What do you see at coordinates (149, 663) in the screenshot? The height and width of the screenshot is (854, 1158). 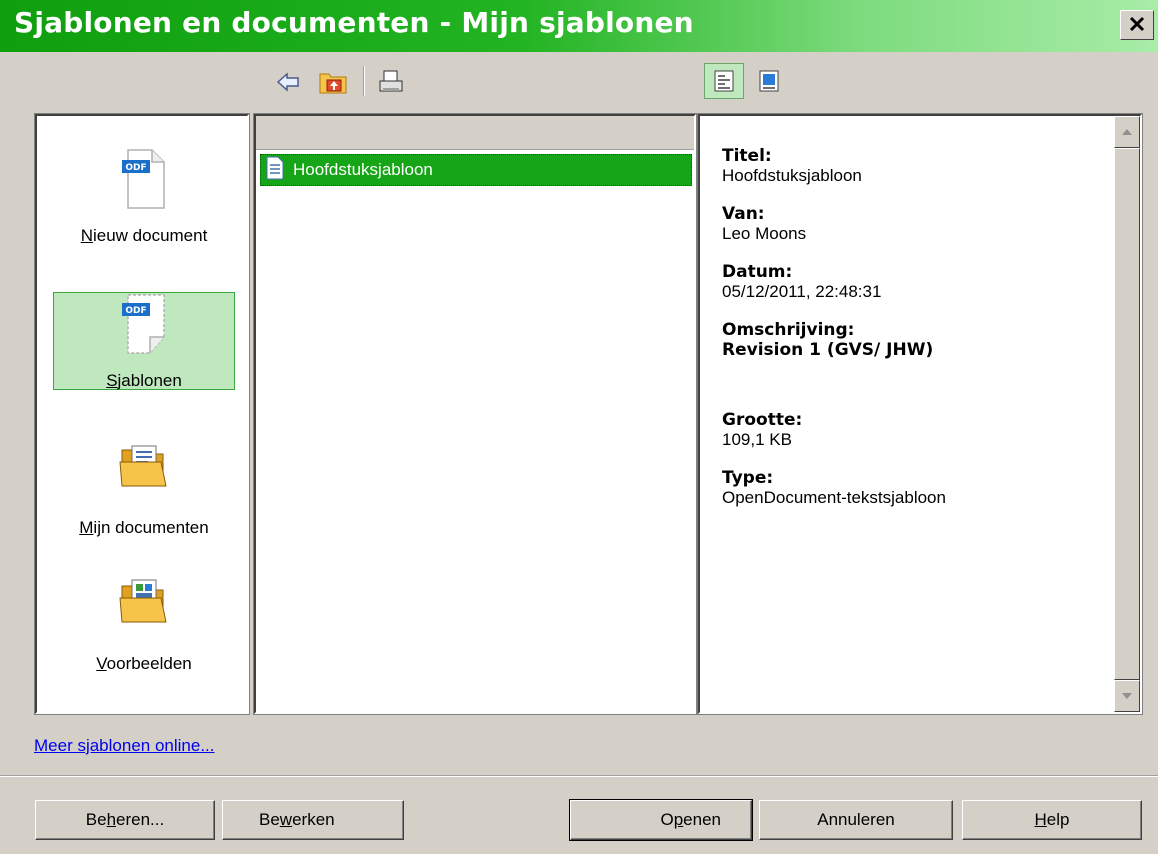 I see `category-label-examples: oorbeelden` at bounding box center [149, 663].